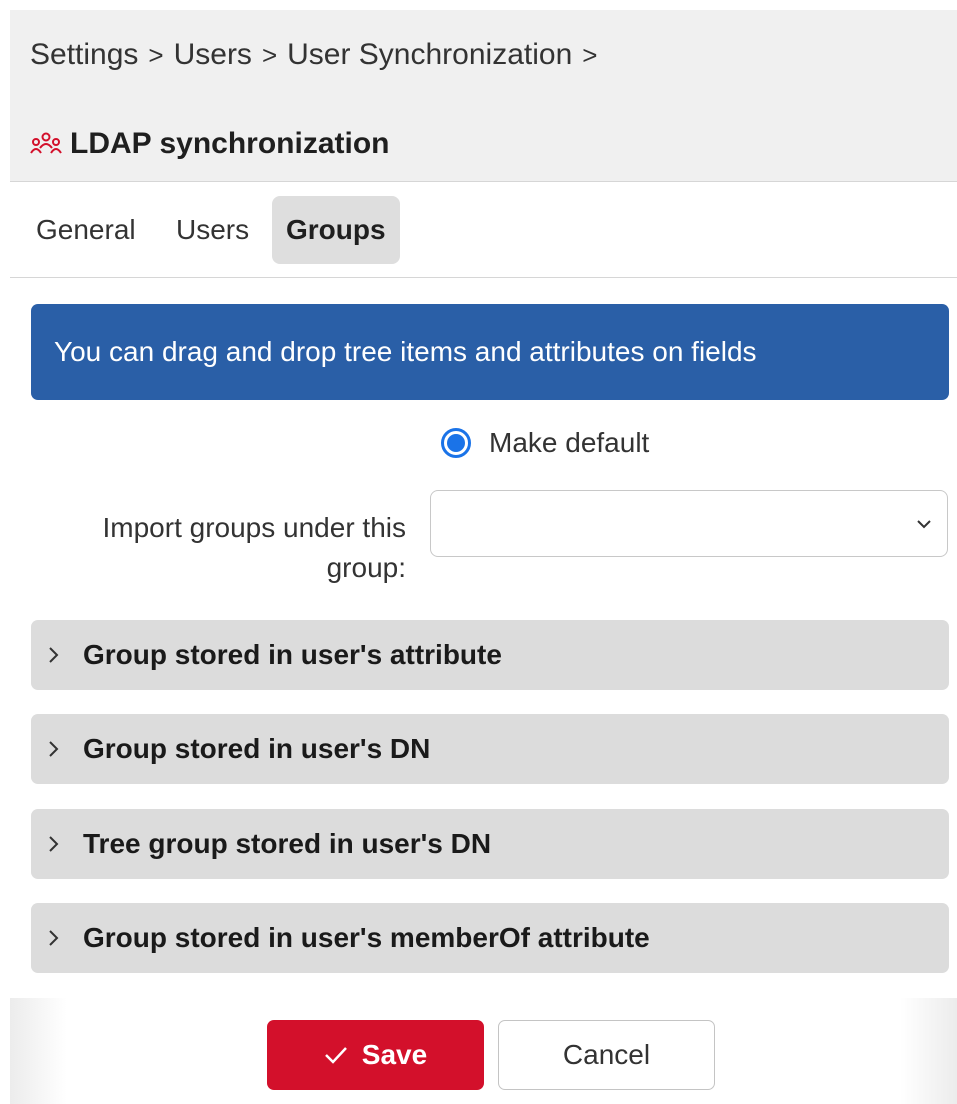  Describe the element at coordinates (254, 547) in the screenshot. I see `import-group-label: Import groups under this group:` at that location.